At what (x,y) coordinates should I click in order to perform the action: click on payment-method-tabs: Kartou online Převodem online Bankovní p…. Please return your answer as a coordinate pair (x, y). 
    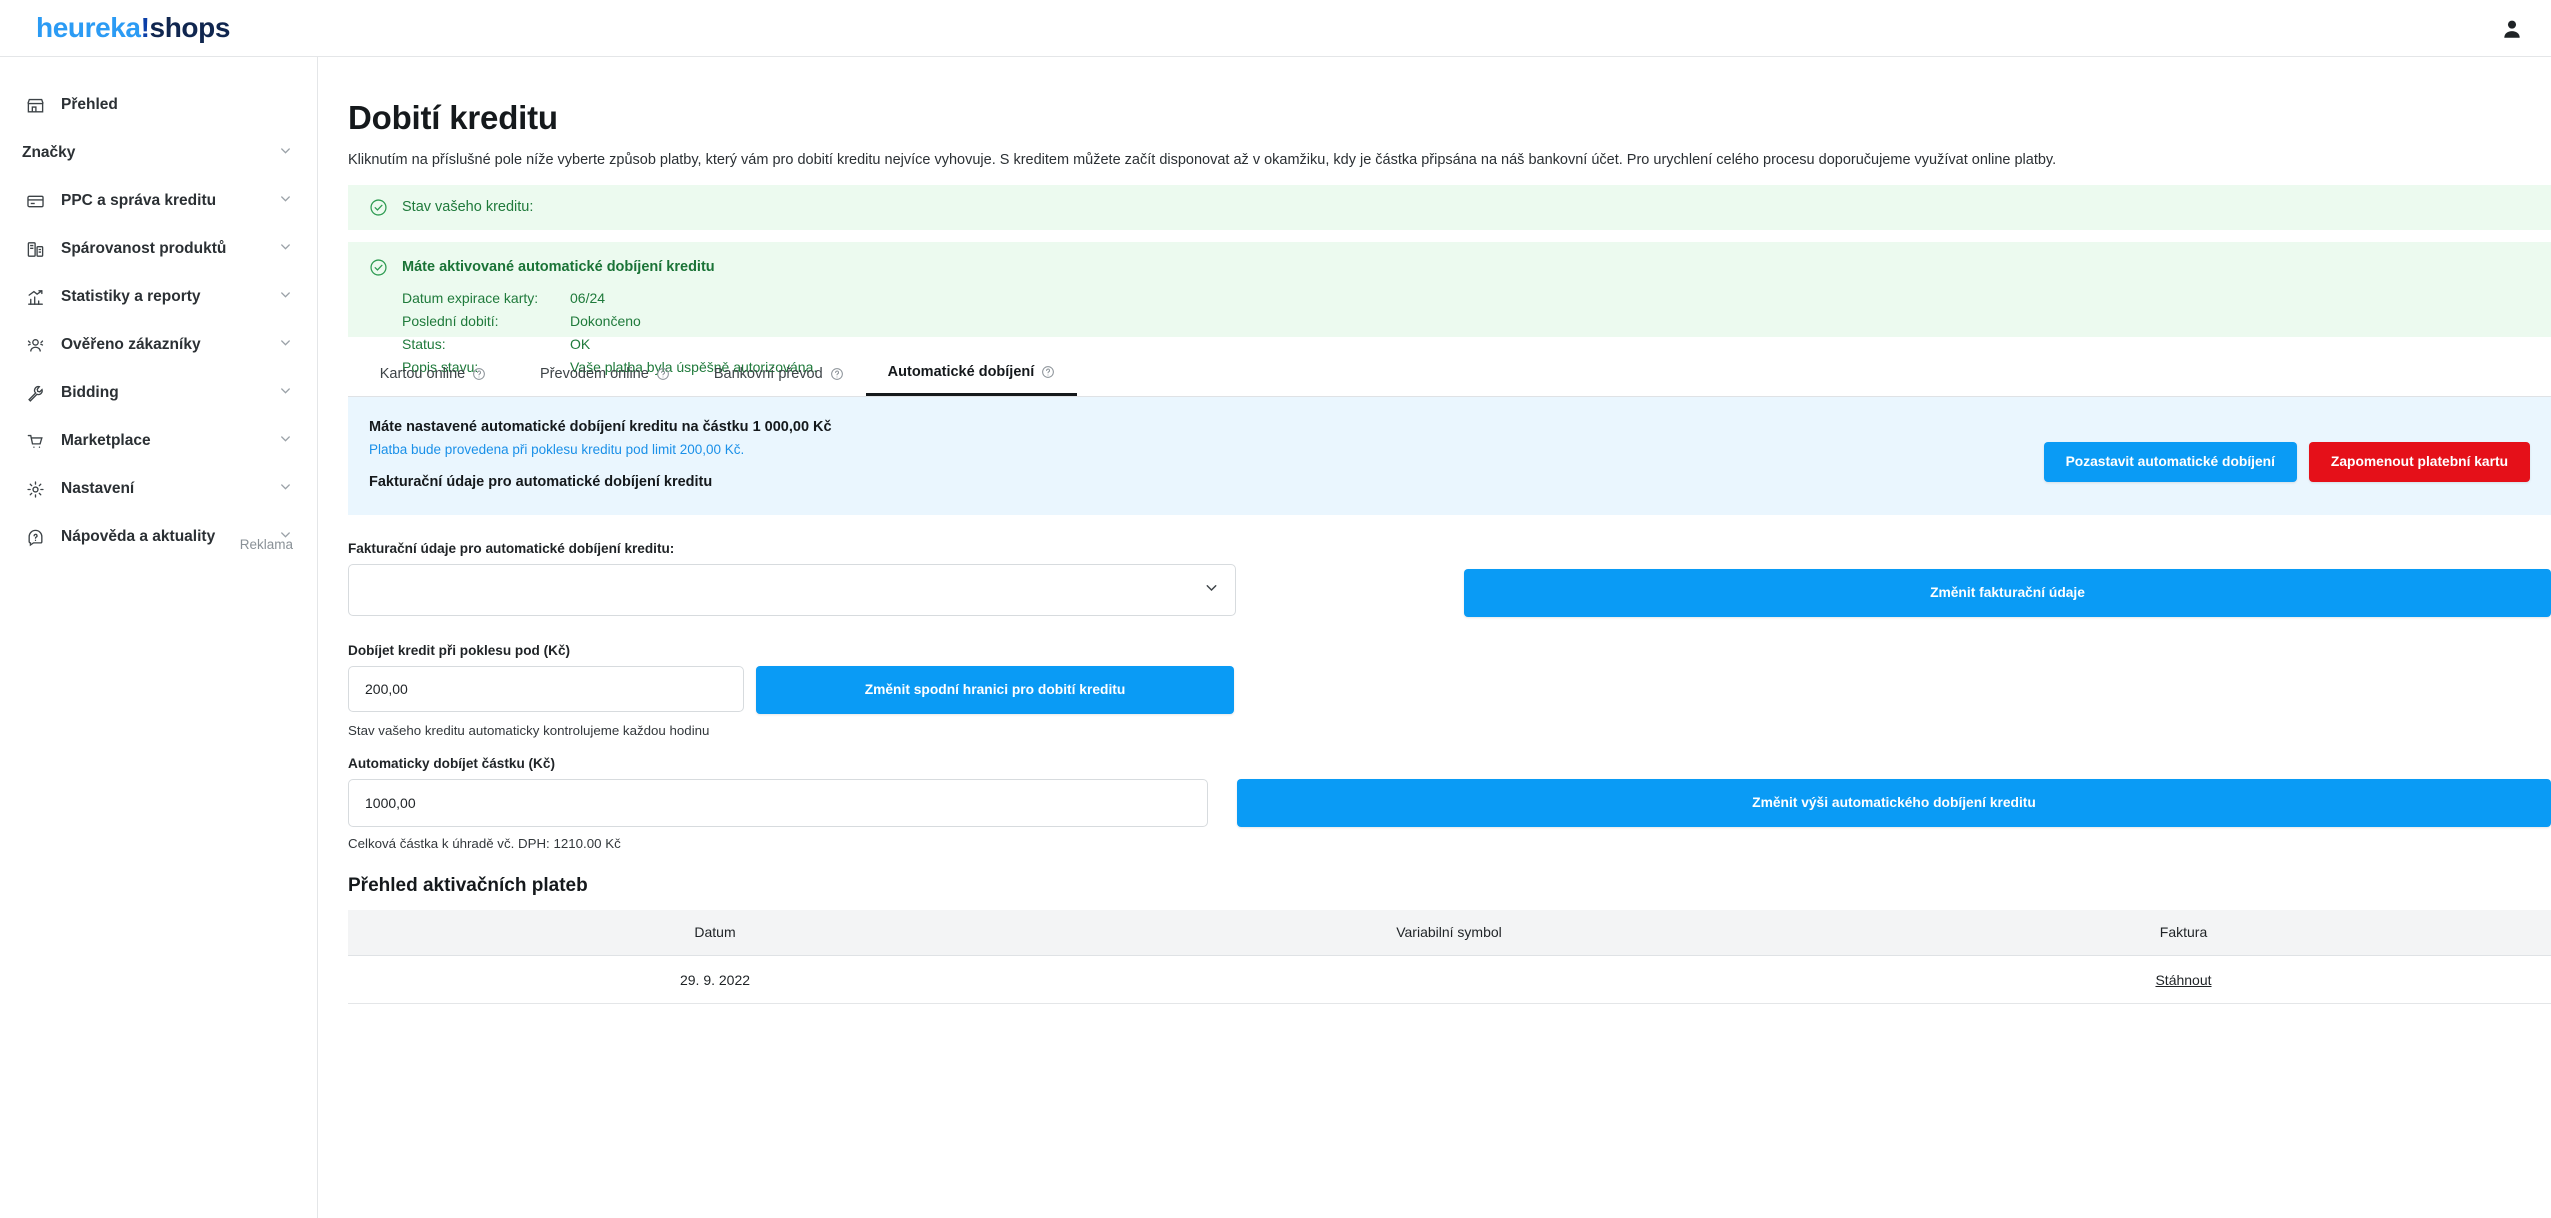
    Looking at the image, I should click on (1449, 375).